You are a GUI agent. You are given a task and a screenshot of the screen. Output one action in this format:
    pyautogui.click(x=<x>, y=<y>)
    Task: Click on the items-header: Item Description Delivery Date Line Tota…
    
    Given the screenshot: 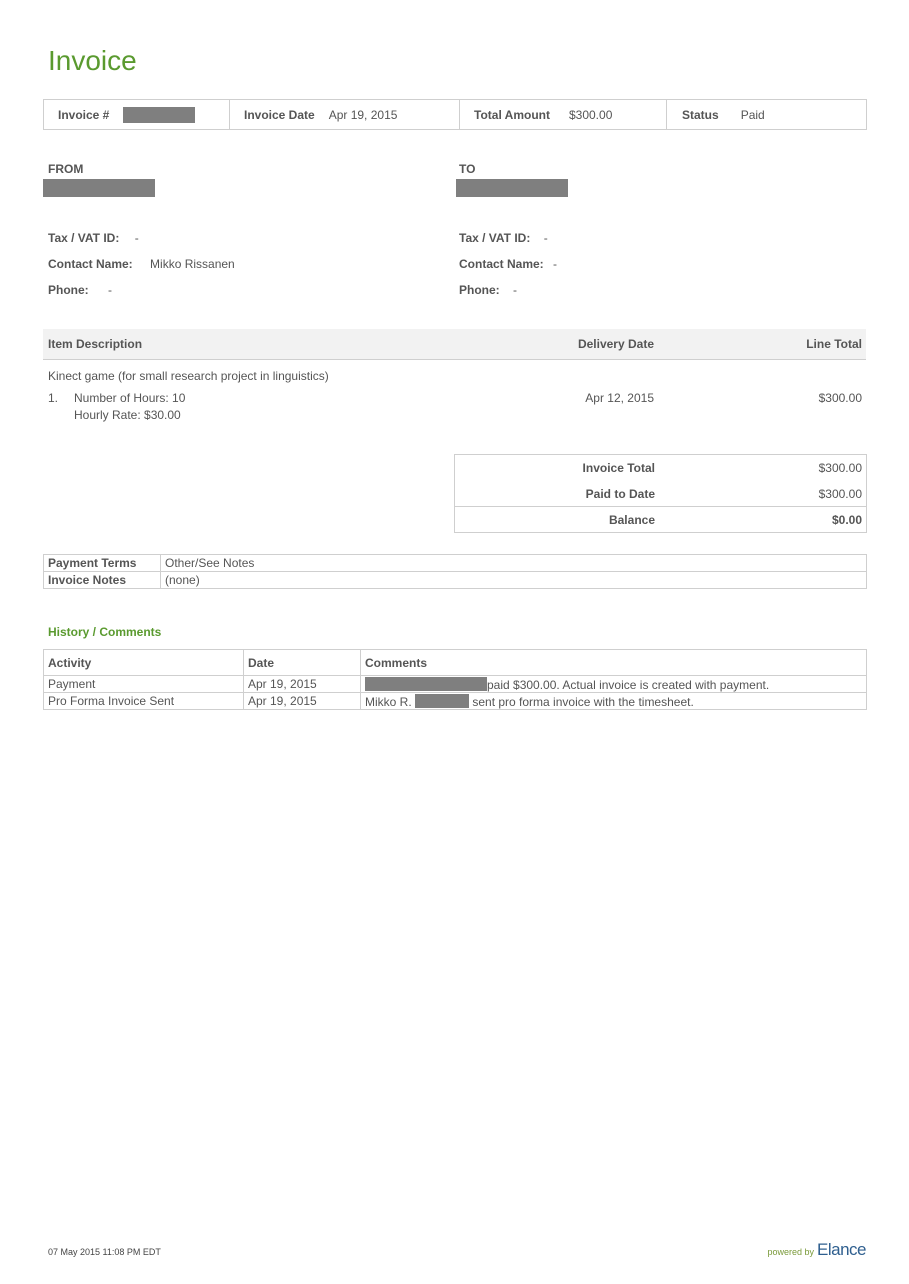 What is the action you would take?
    pyautogui.click(x=454, y=344)
    